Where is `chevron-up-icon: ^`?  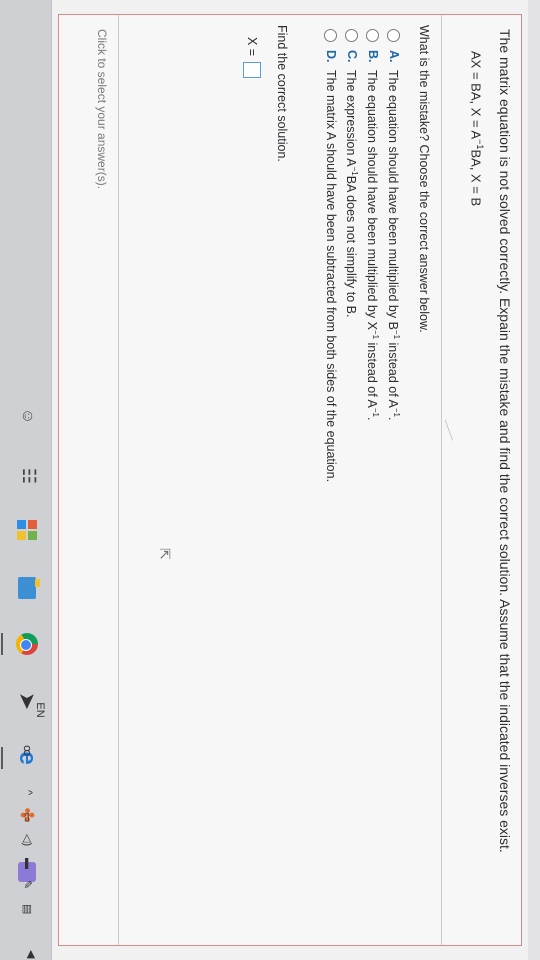
chevron-up-icon: ^ is located at coordinates (28, 792).